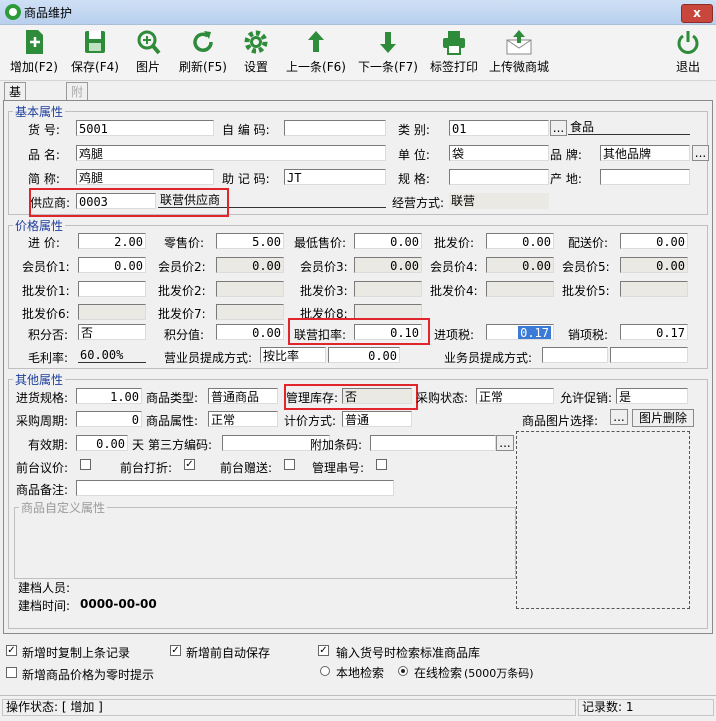 The height and width of the screenshot is (721, 716). Describe the element at coordinates (145, 128) in the screenshot. I see `code-input: 5001` at that location.